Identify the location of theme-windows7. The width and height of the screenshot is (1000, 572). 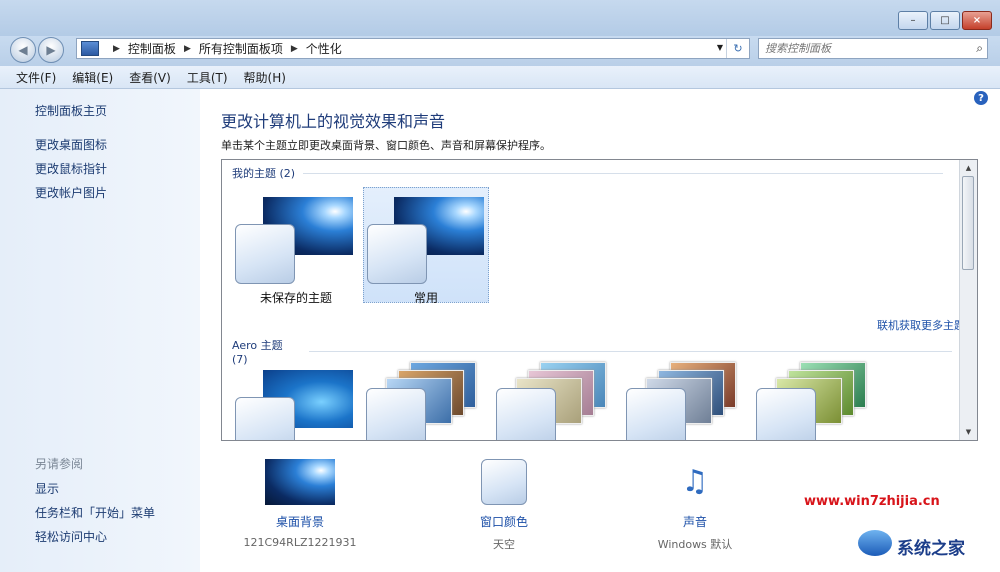
(296, 400).